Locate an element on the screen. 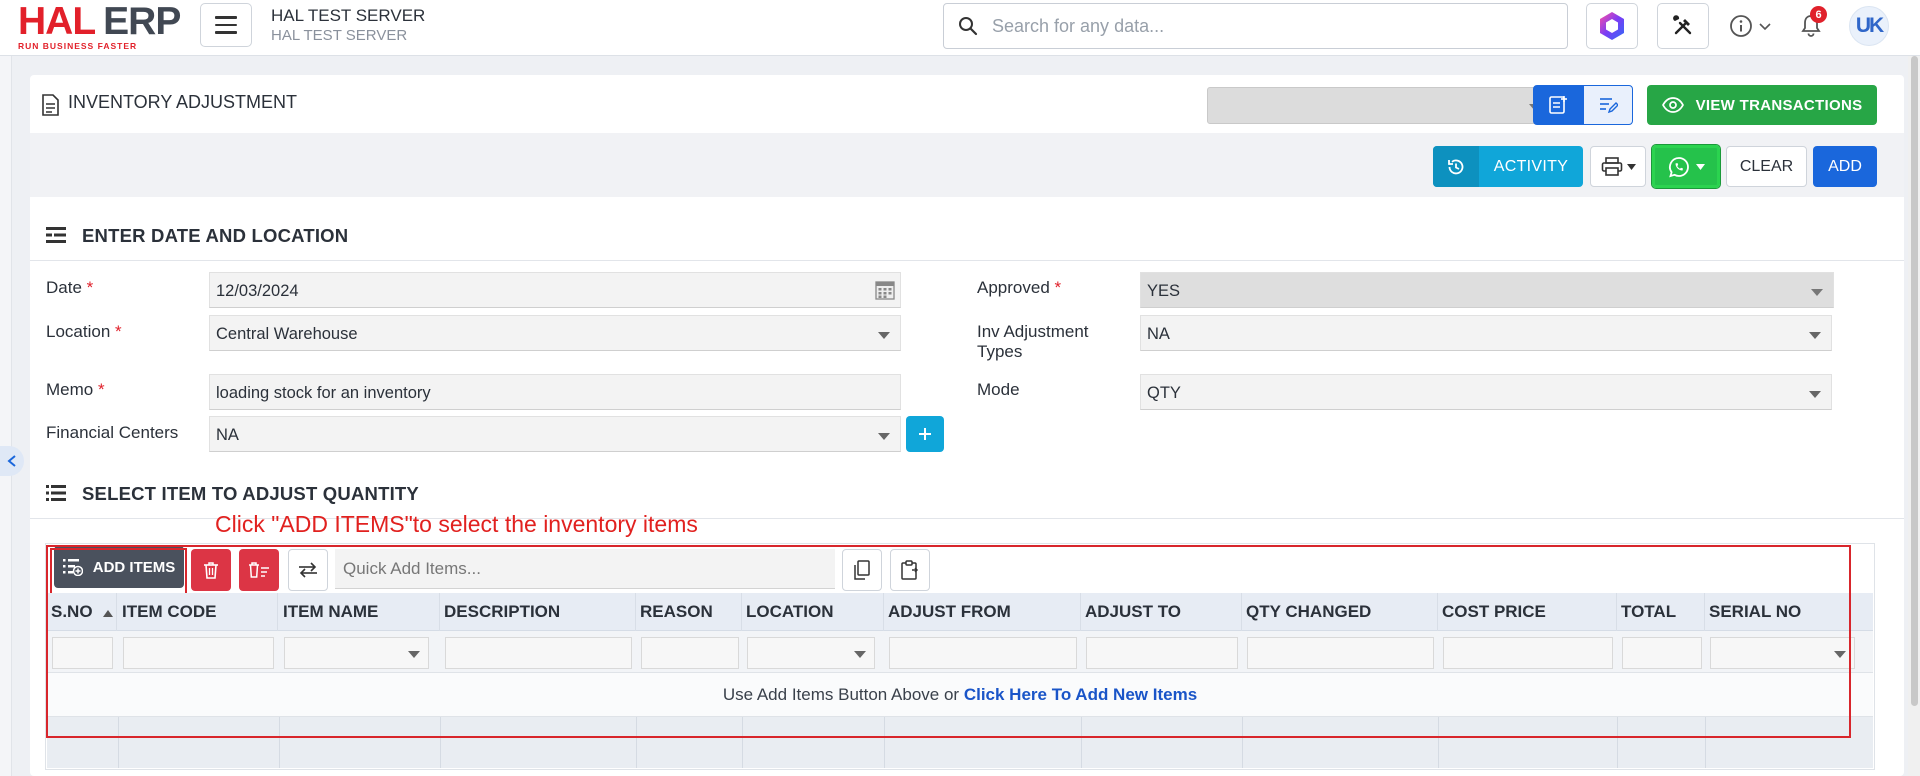 The height and width of the screenshot is (776, 1920). edit-list-button is located at coordinates (1608, 105).